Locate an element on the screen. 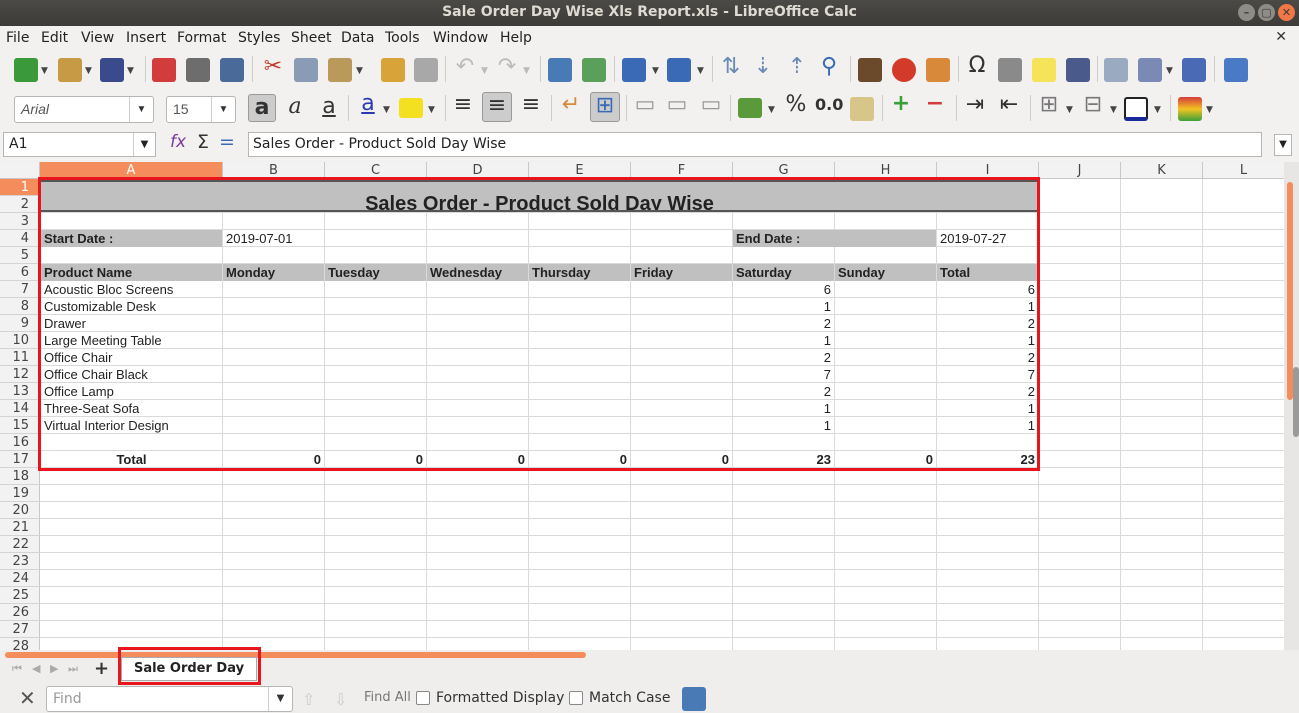 The image size is (1299, 713). clear-formatting-icon is located at coordinates (426, 70).